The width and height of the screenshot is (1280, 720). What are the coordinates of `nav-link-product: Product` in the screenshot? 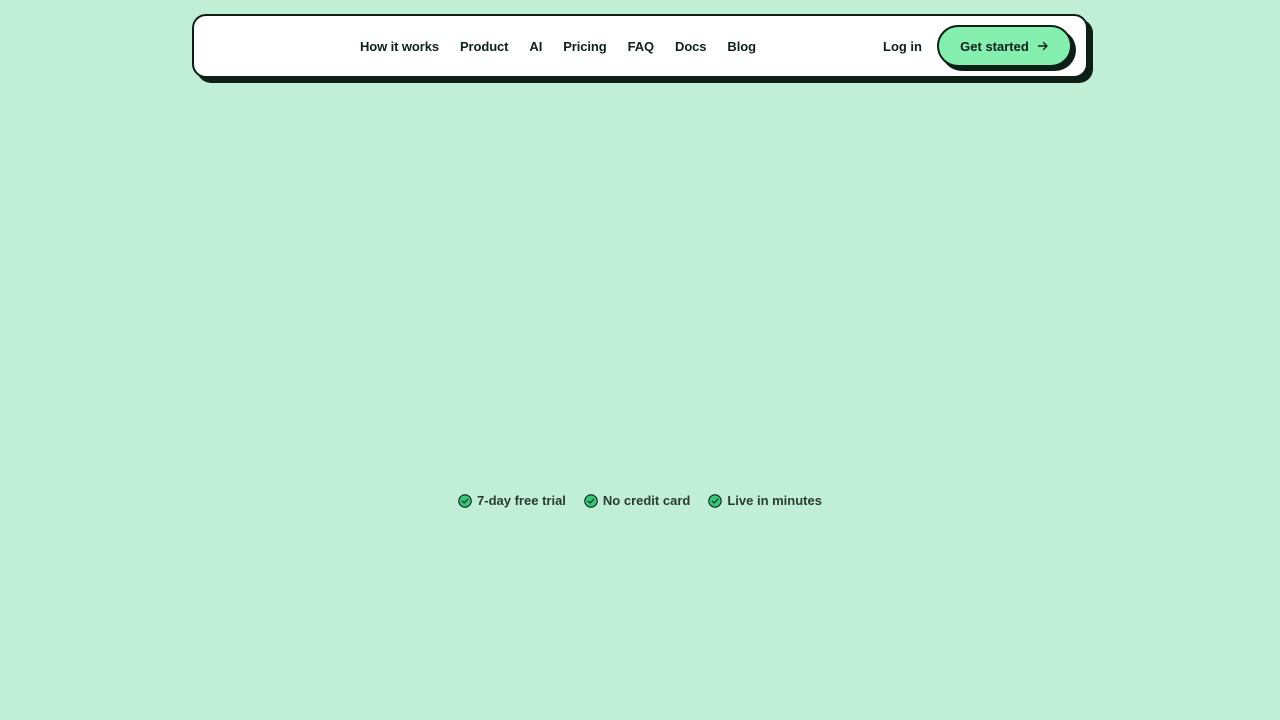 It's located at (484, 46).